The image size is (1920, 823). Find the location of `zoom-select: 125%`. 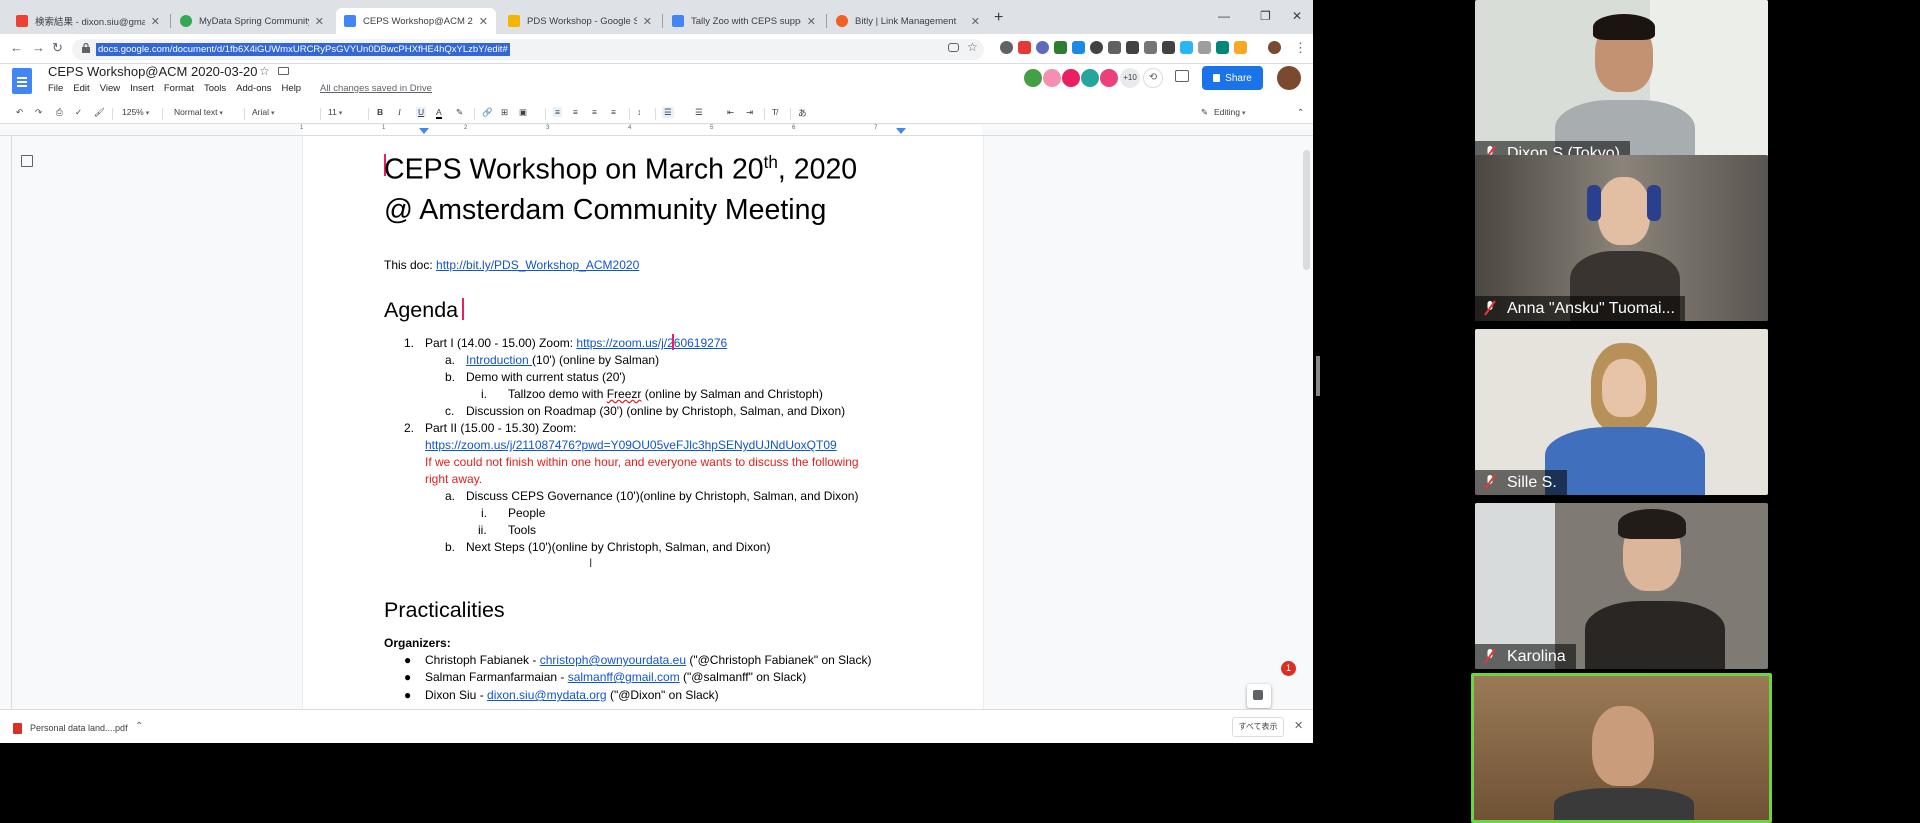

zoom-select: 125% is located at coordinates (135, 112).